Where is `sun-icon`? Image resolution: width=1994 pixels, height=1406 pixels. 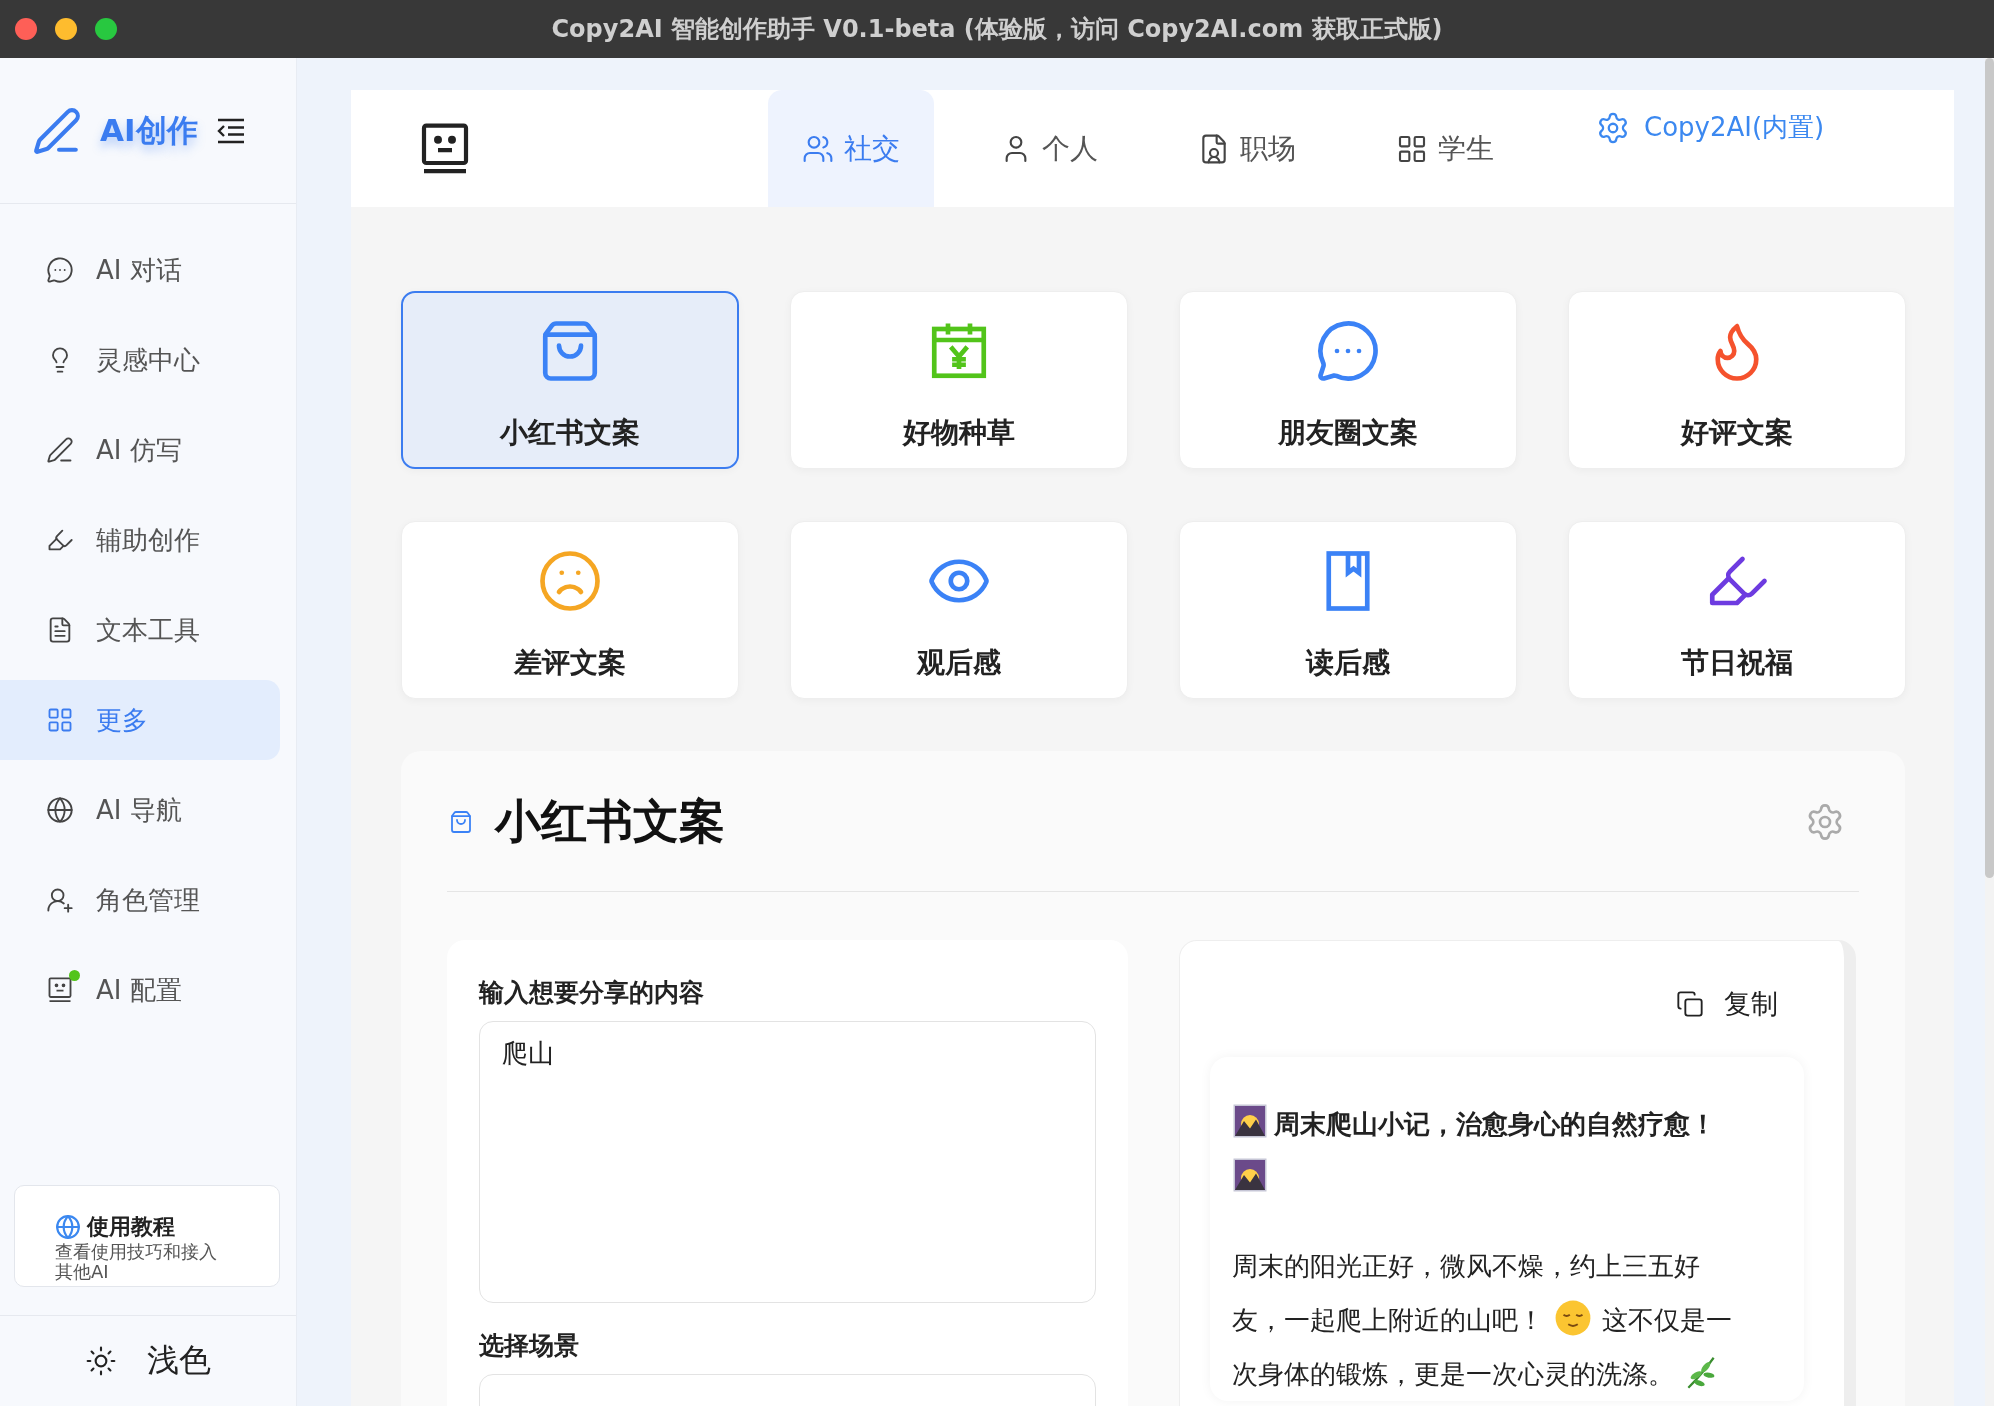
sun-icon is located at coordinates (101, 1361).